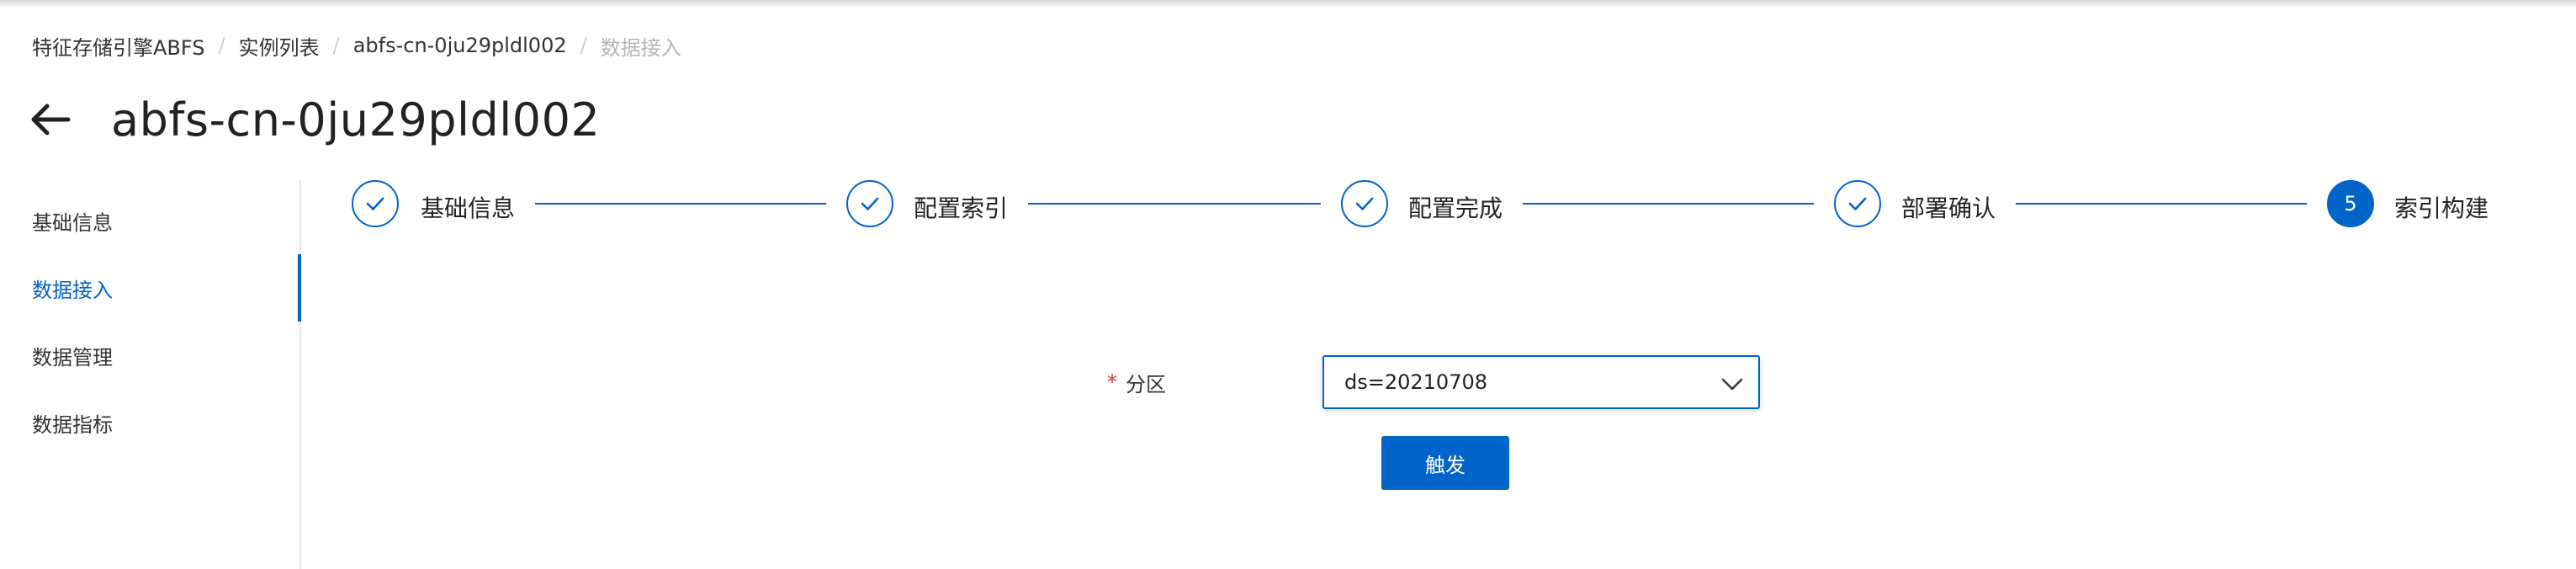  Describe the element at coordinates (356, 120) in the screenshot. I see `page-title: abfs-cn-0ju29pldl002` at that location.